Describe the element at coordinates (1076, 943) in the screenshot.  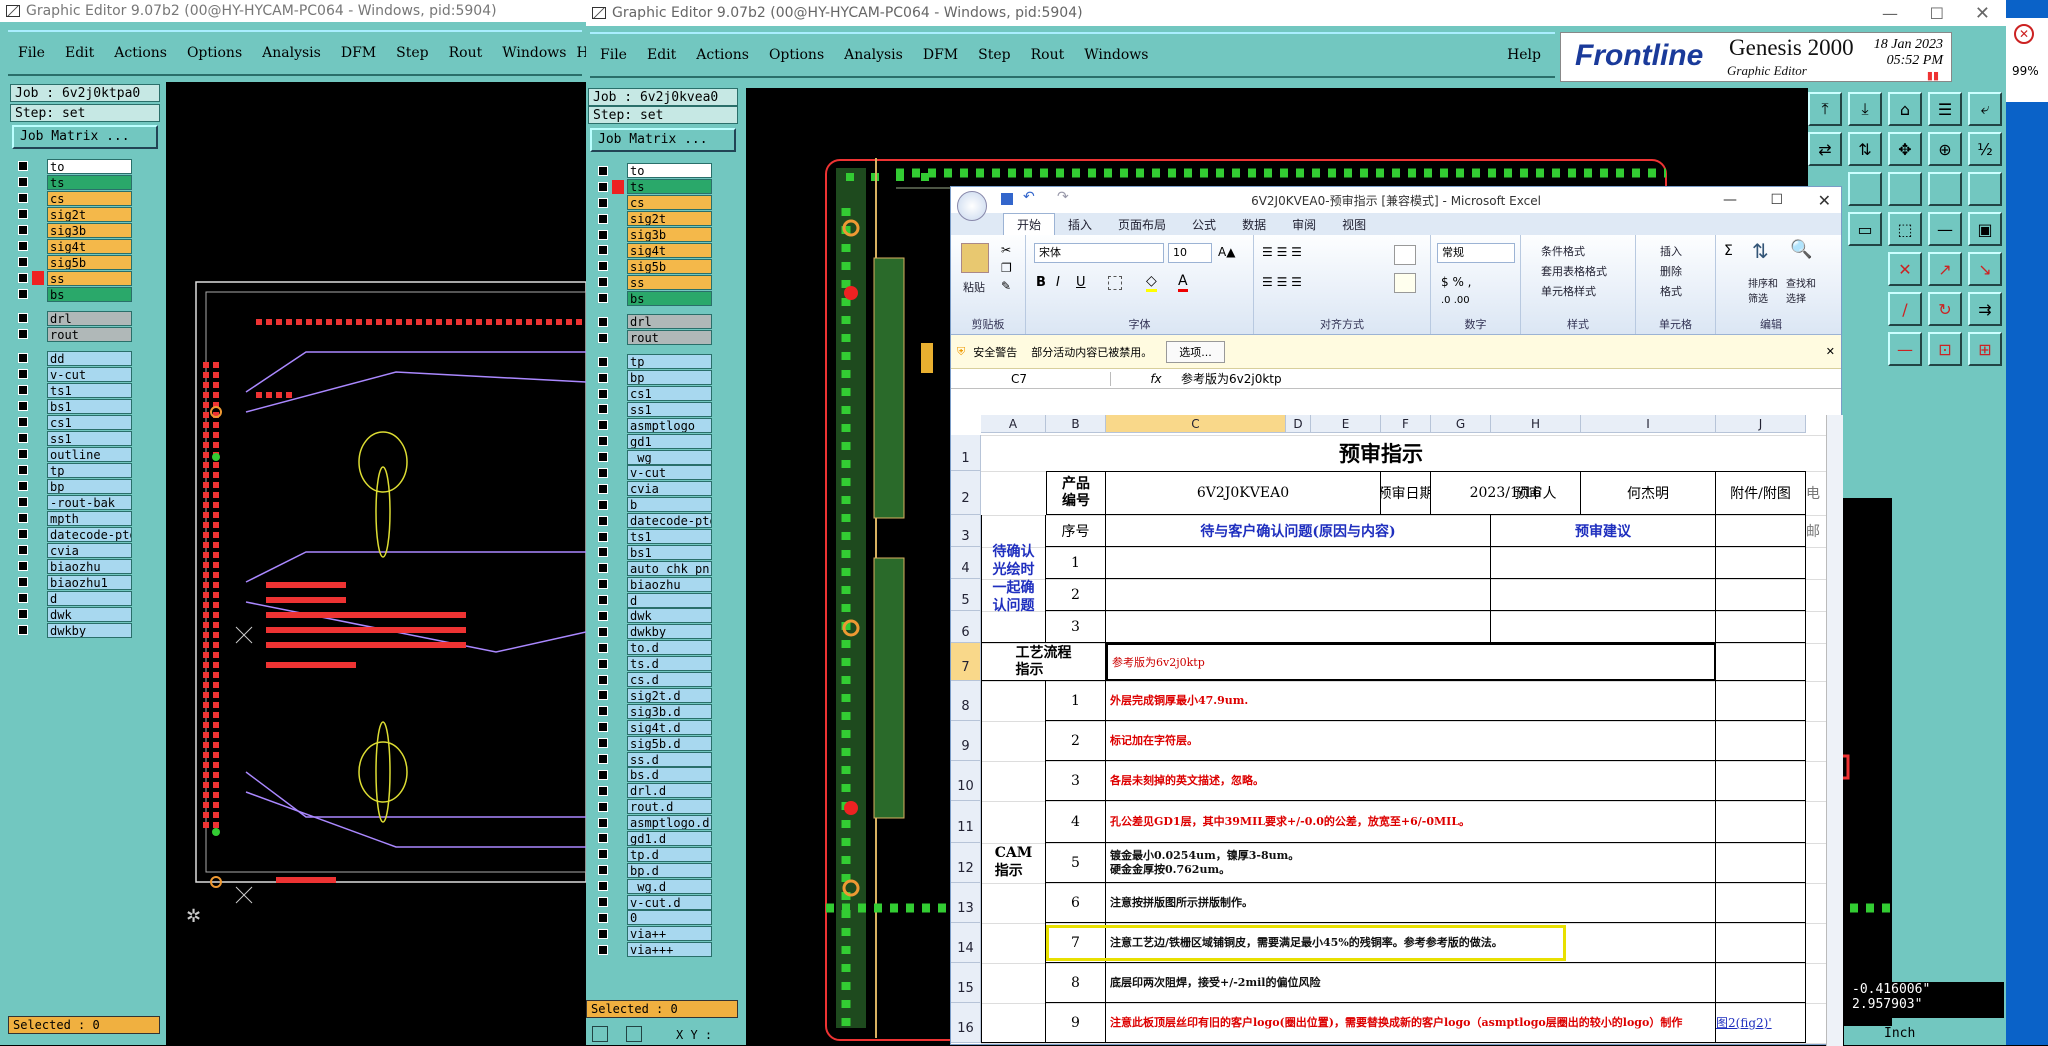
I see `cam-item-number: 7` at that location.